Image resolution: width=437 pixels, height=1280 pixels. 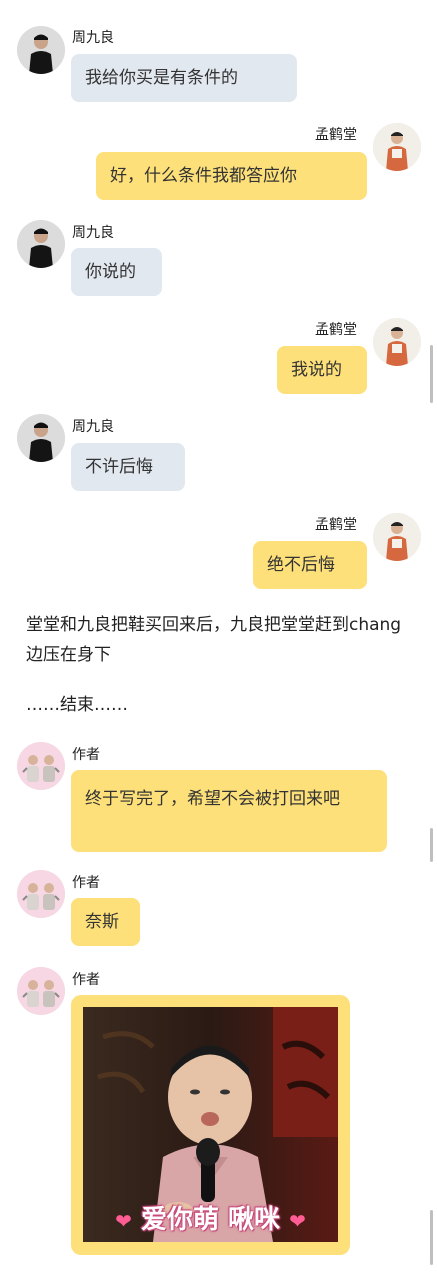 I want to click on sticker-caption-text: 爱你萌 啾咪, so click(x=210, y=1220).